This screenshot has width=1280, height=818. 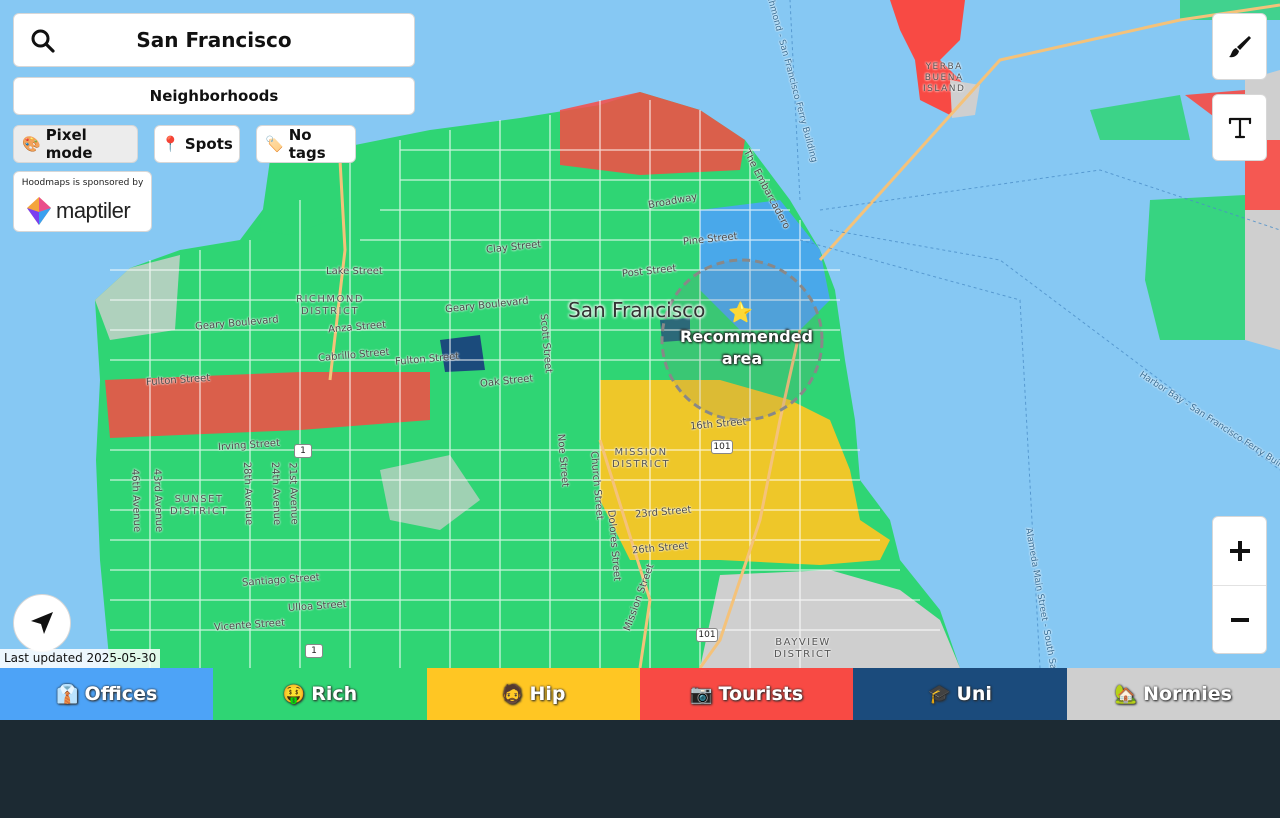 I want to click on necktie-icon: 👔, so click(x=67, y=694).